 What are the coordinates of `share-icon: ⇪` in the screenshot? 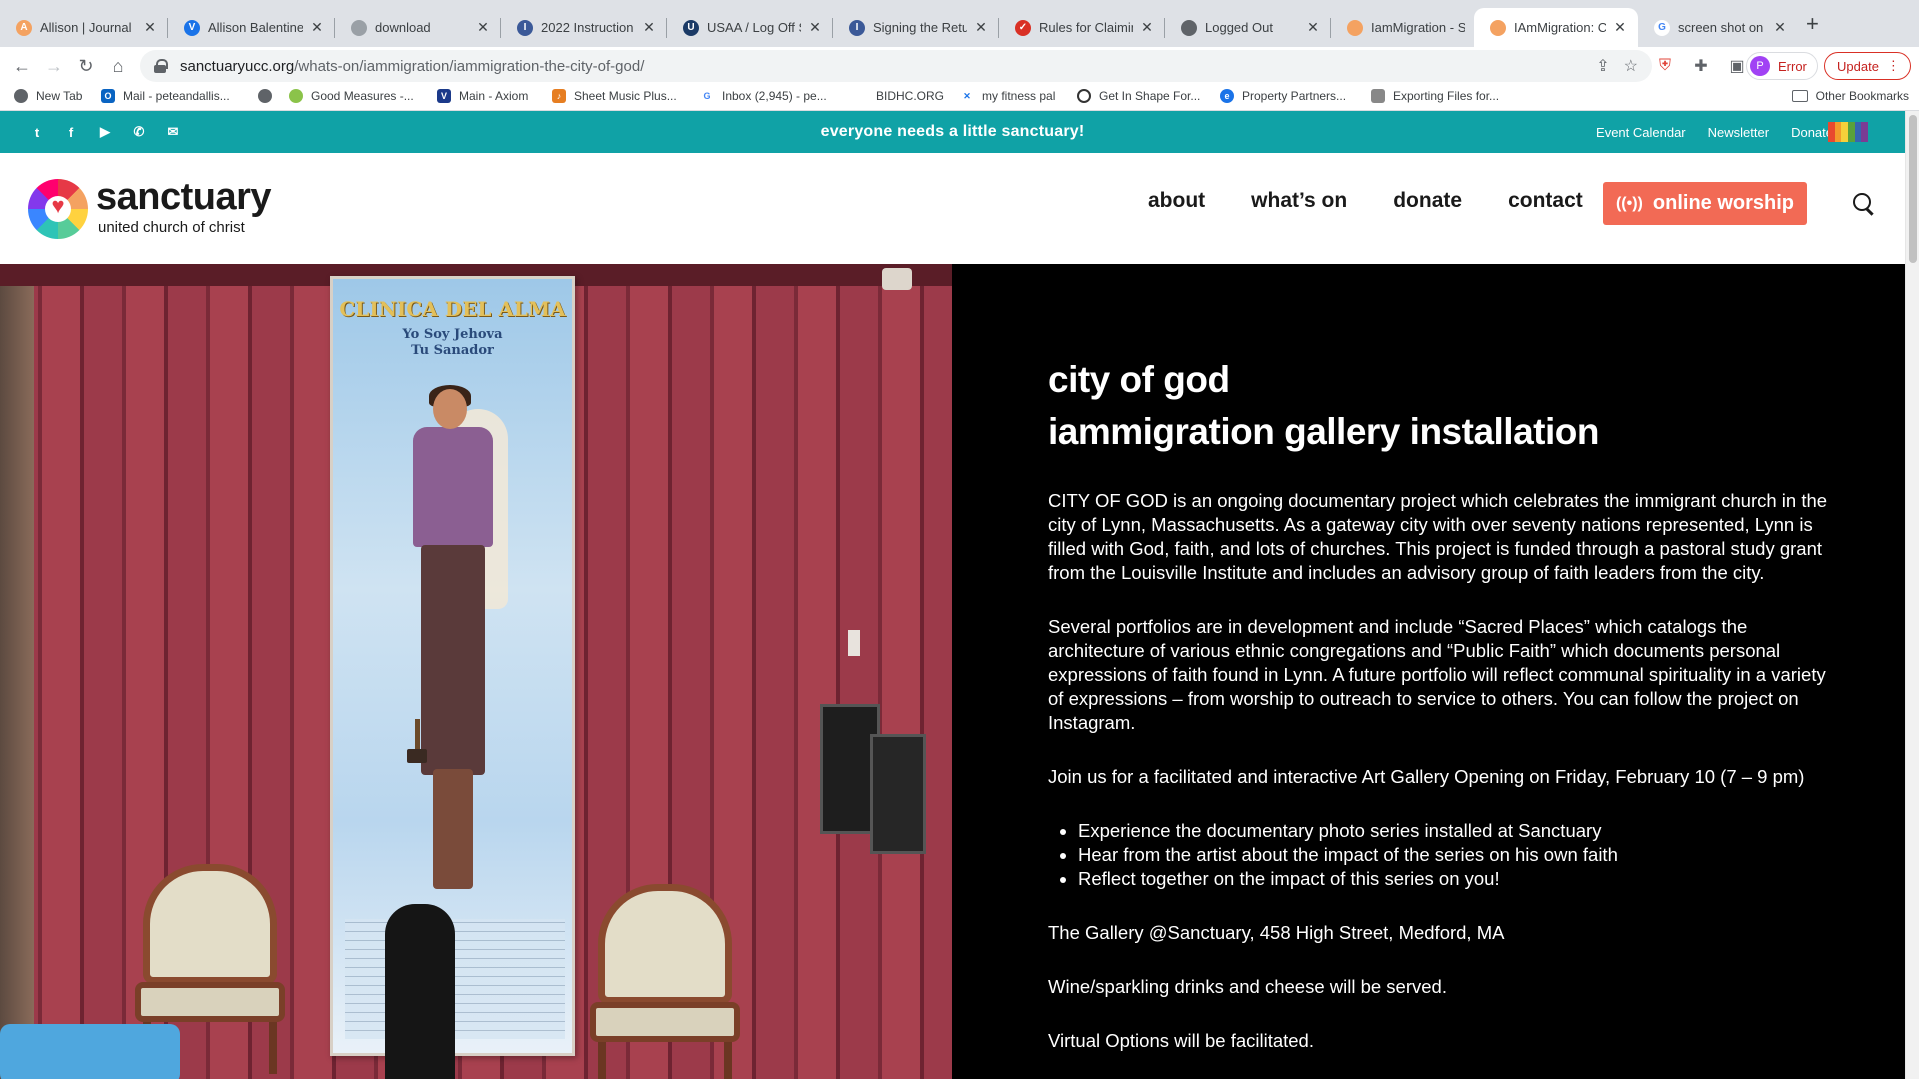 It's located at (1602, 66).